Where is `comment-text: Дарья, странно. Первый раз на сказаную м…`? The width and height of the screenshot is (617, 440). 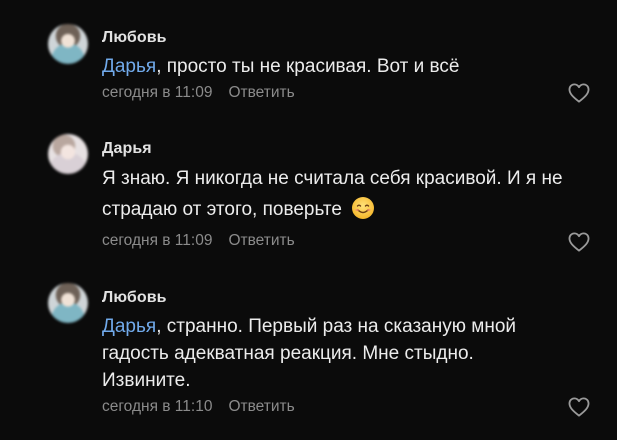 comment-text: Дарья, странно. Первый раз на сказаную м… is located at coordinates (352, 353).